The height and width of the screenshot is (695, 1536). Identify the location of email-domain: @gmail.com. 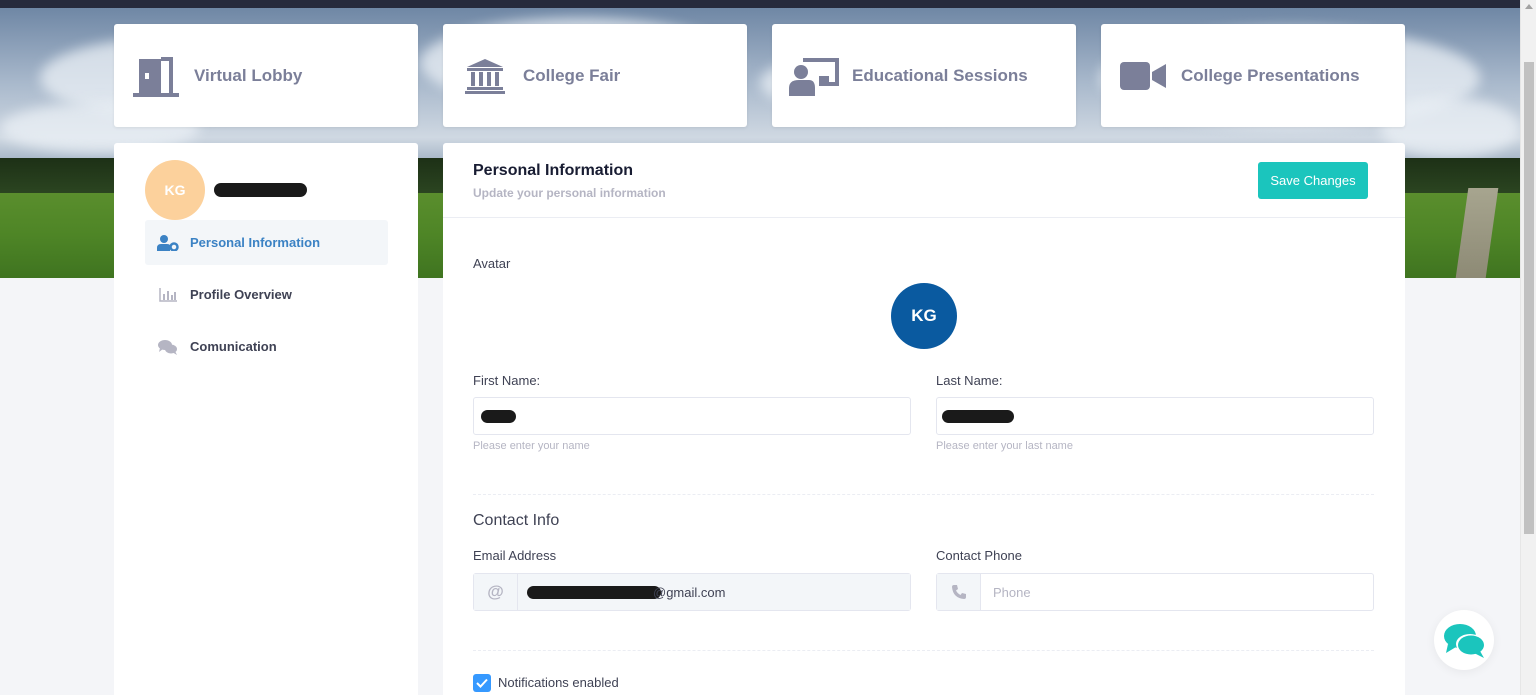
(689, 592).